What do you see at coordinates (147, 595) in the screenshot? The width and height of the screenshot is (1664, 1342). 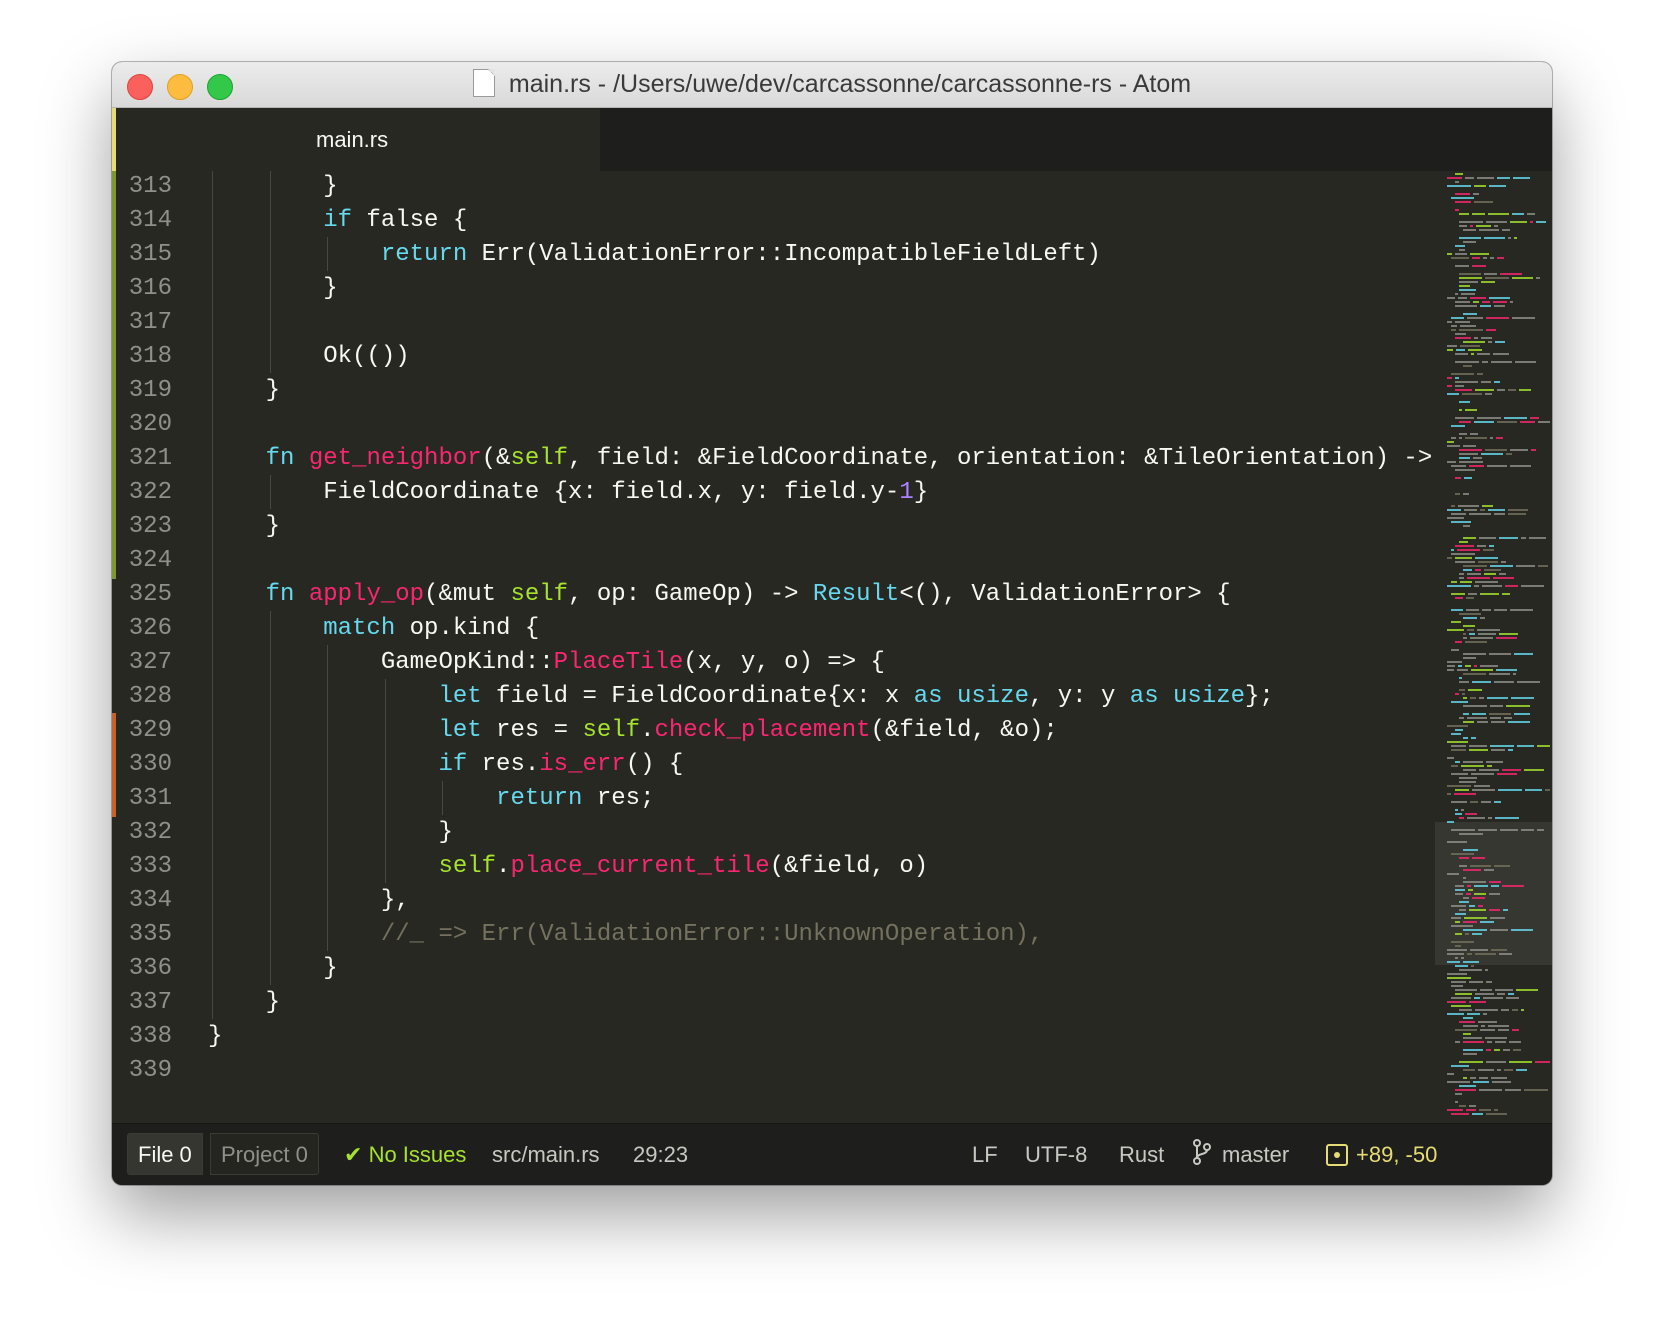 I see `line-number: 325` at bounding box center [147, 595].